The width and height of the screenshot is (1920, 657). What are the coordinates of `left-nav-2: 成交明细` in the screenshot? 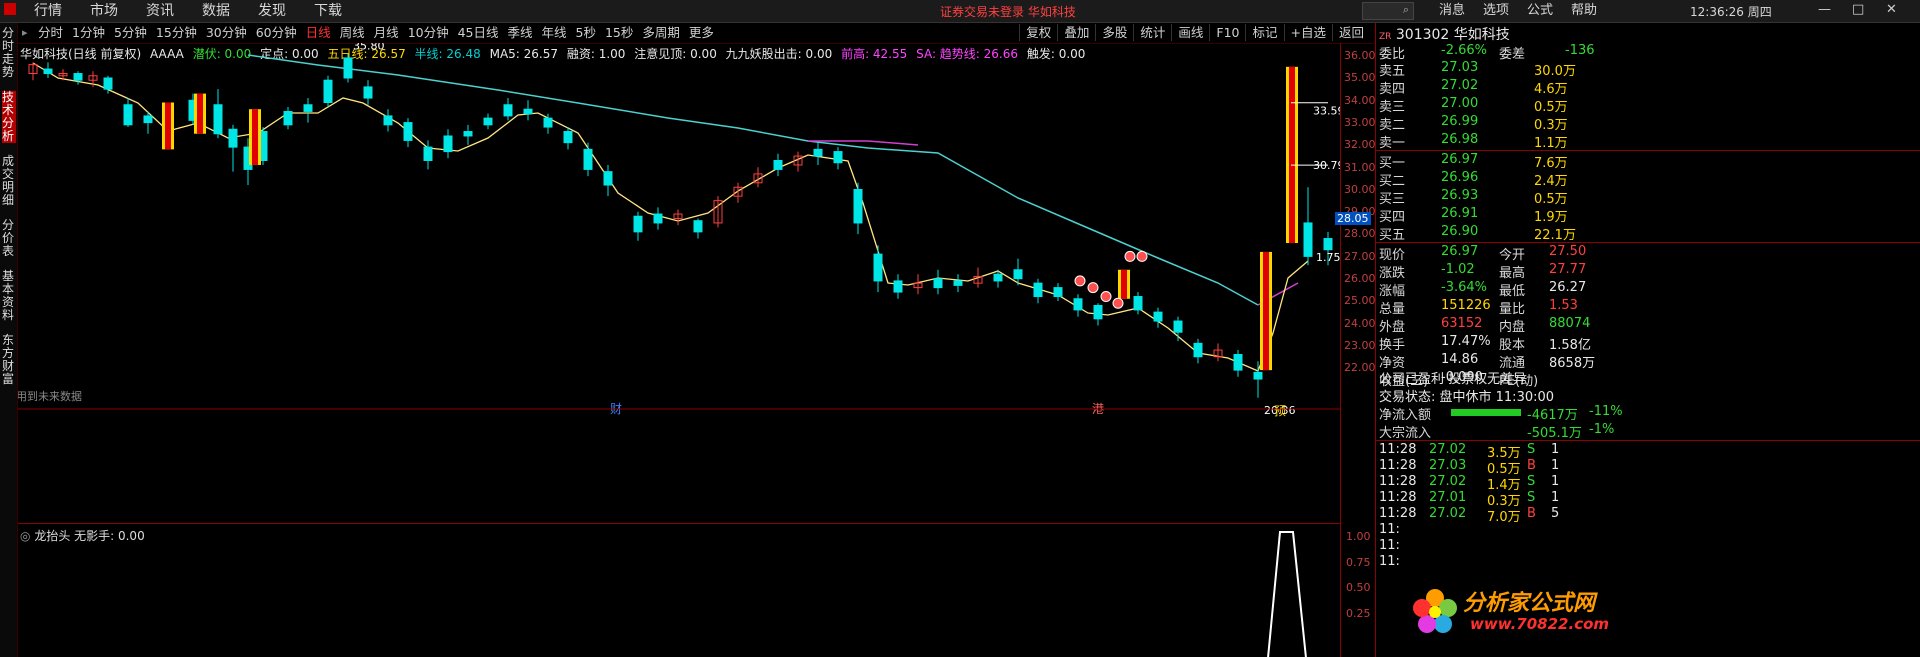 It's located at (9, 181).